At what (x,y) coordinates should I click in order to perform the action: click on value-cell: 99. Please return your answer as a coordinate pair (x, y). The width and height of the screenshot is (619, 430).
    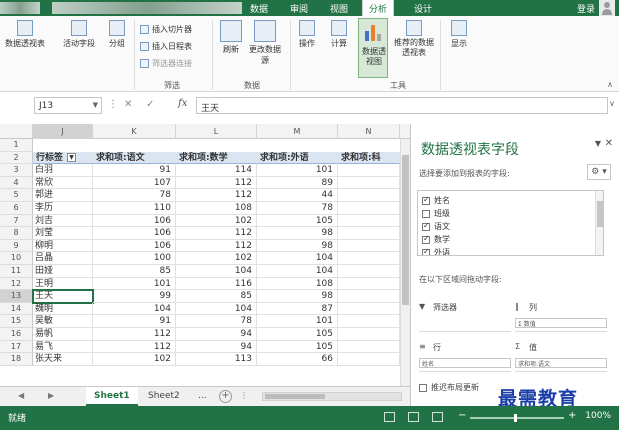
    Looking at the image, I should click on (134, 296).